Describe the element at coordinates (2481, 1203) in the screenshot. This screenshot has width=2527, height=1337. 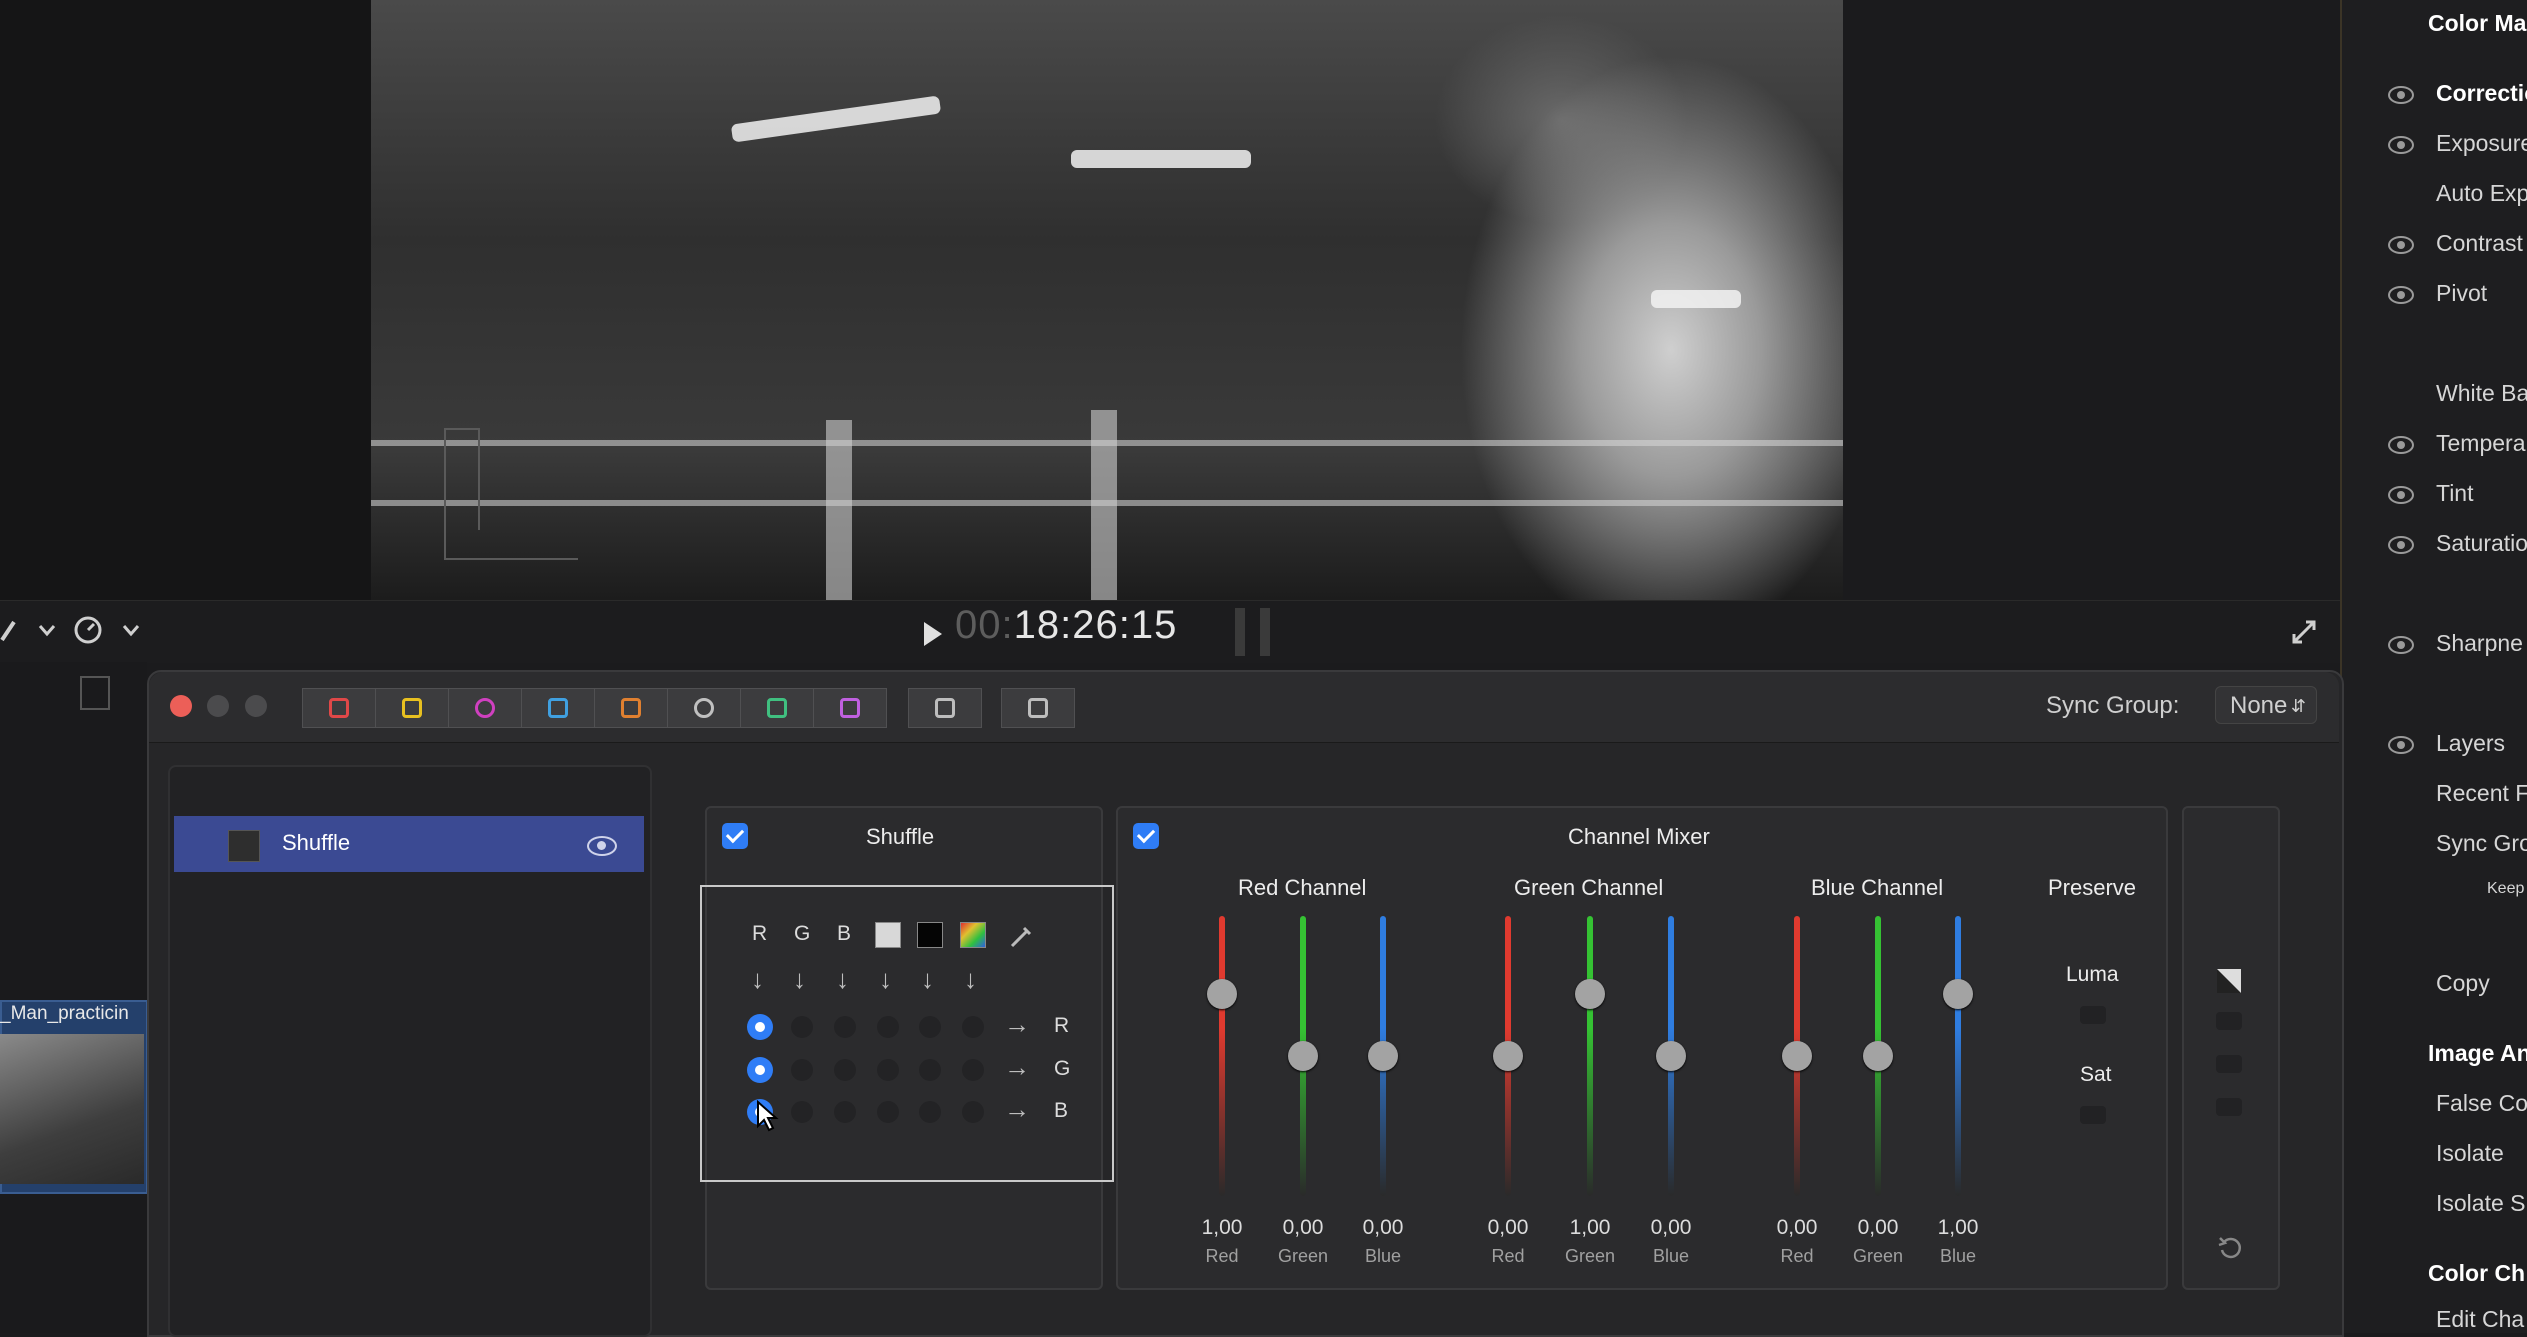
I see `inspector-row-19: Isolate S` at that location.